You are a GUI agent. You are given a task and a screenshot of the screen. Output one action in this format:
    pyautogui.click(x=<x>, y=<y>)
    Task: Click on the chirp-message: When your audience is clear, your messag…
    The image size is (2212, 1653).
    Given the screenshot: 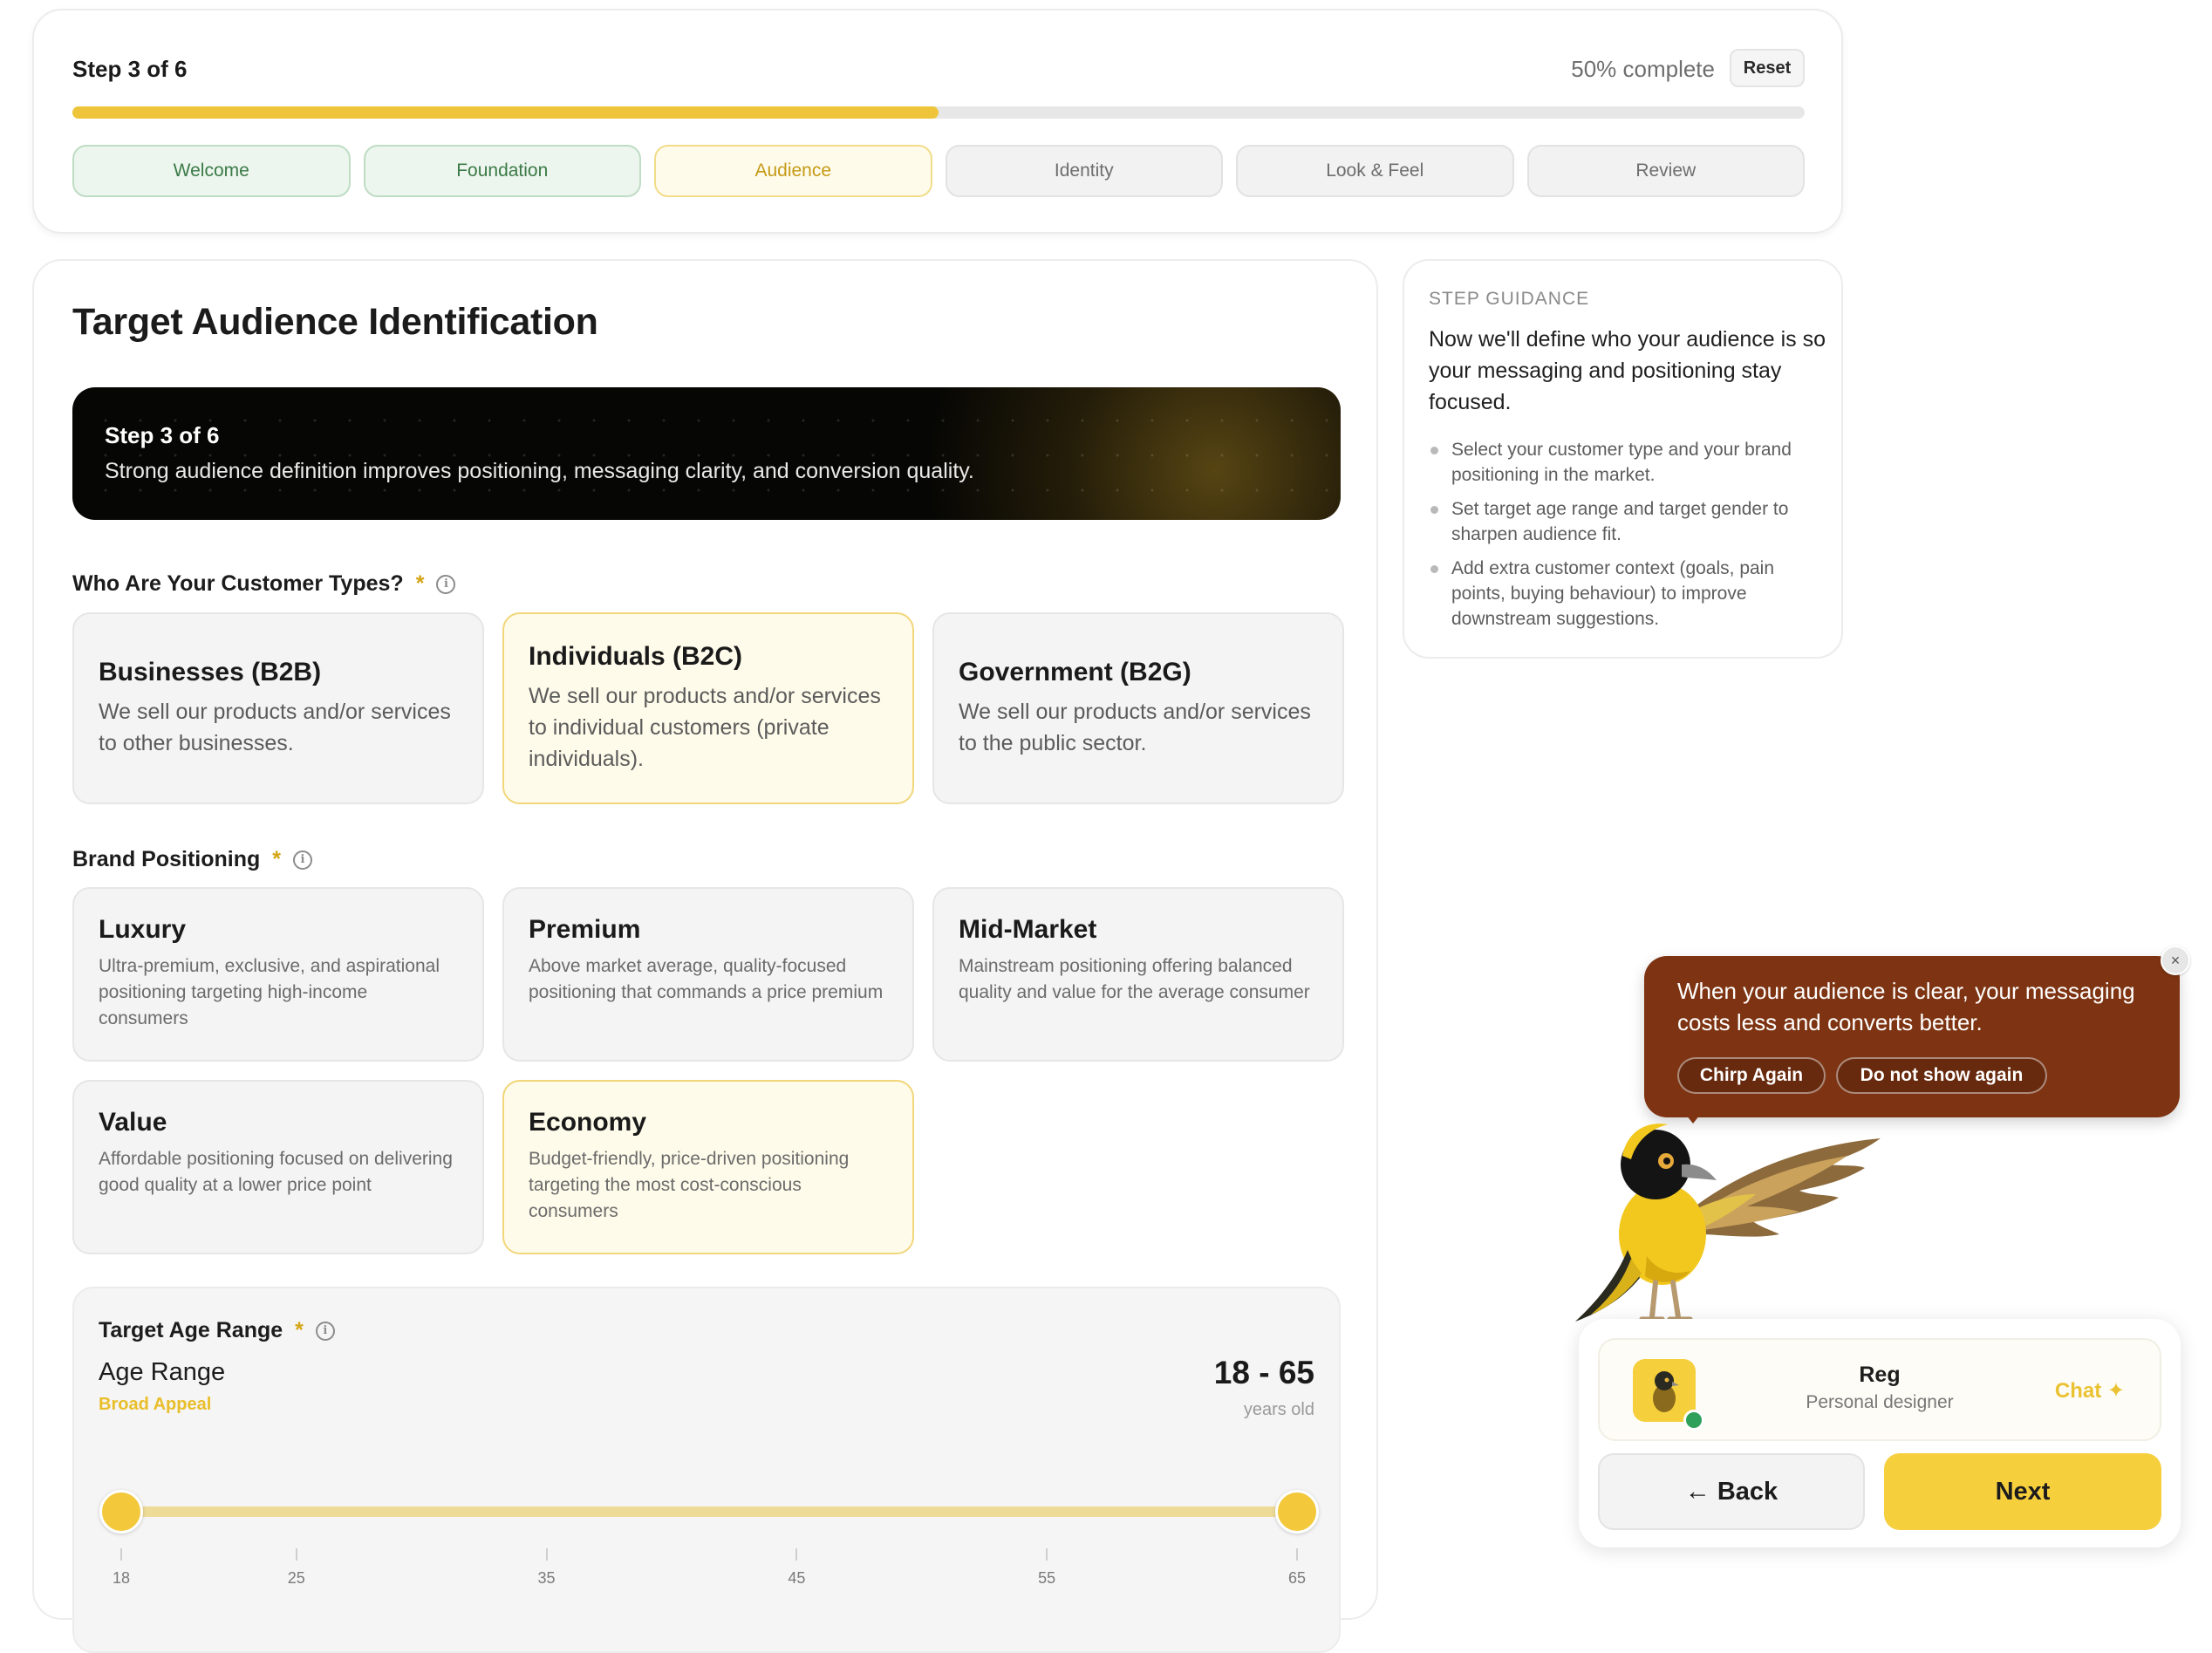 What is the action you would take?
    pyautogui.click(x=1906, y=1006)
    